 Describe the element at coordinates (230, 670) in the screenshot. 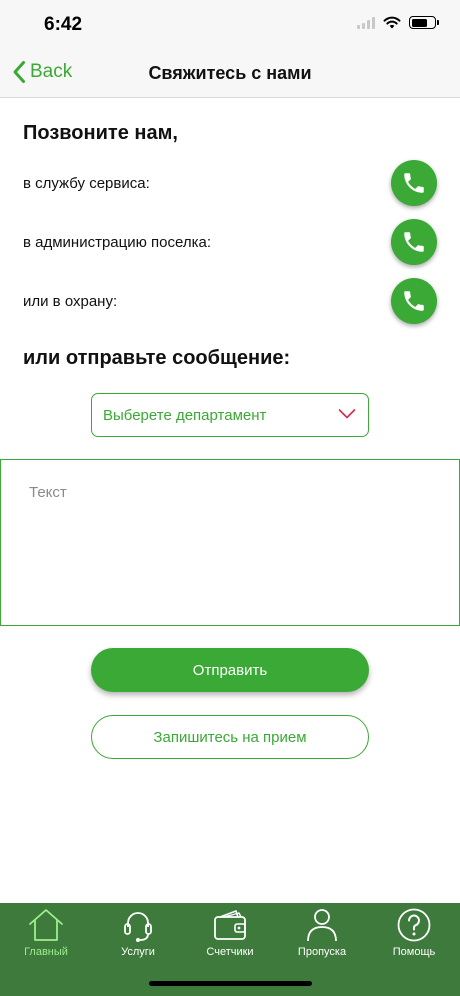

I see `send-button: Отправить` at that location.